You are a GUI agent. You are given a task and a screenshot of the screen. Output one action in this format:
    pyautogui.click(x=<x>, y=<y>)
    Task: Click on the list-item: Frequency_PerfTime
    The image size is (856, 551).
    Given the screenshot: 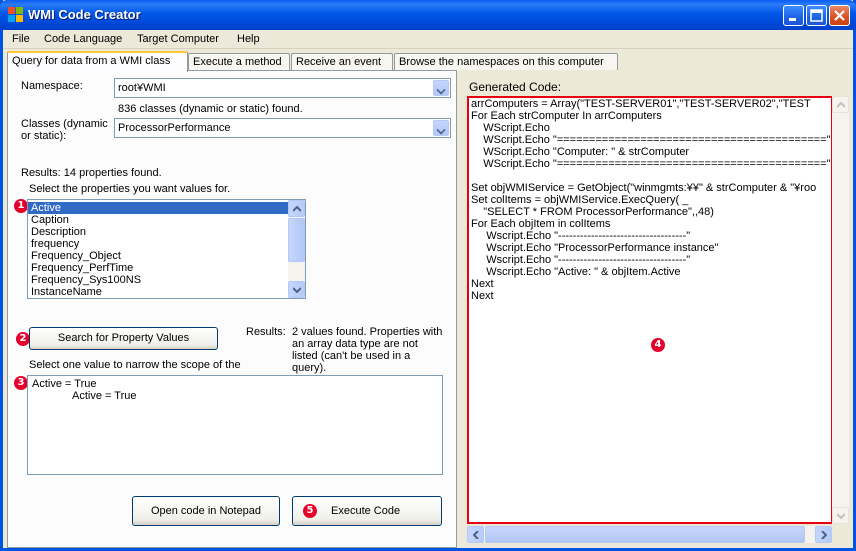 What is the action you would take?
    pyautogui.click(x=158, y=268)
    